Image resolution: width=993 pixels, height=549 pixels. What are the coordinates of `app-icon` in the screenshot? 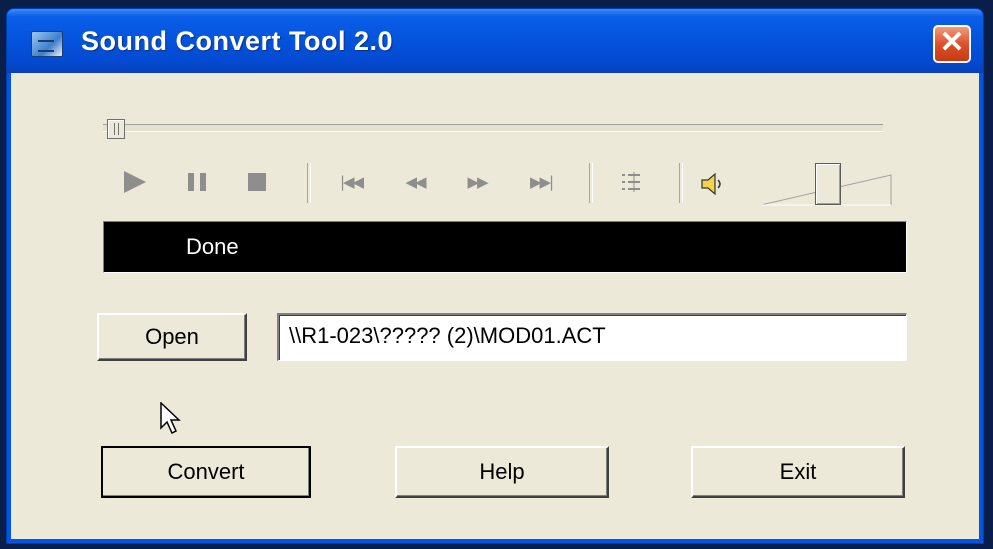 It's located at (47, 44).